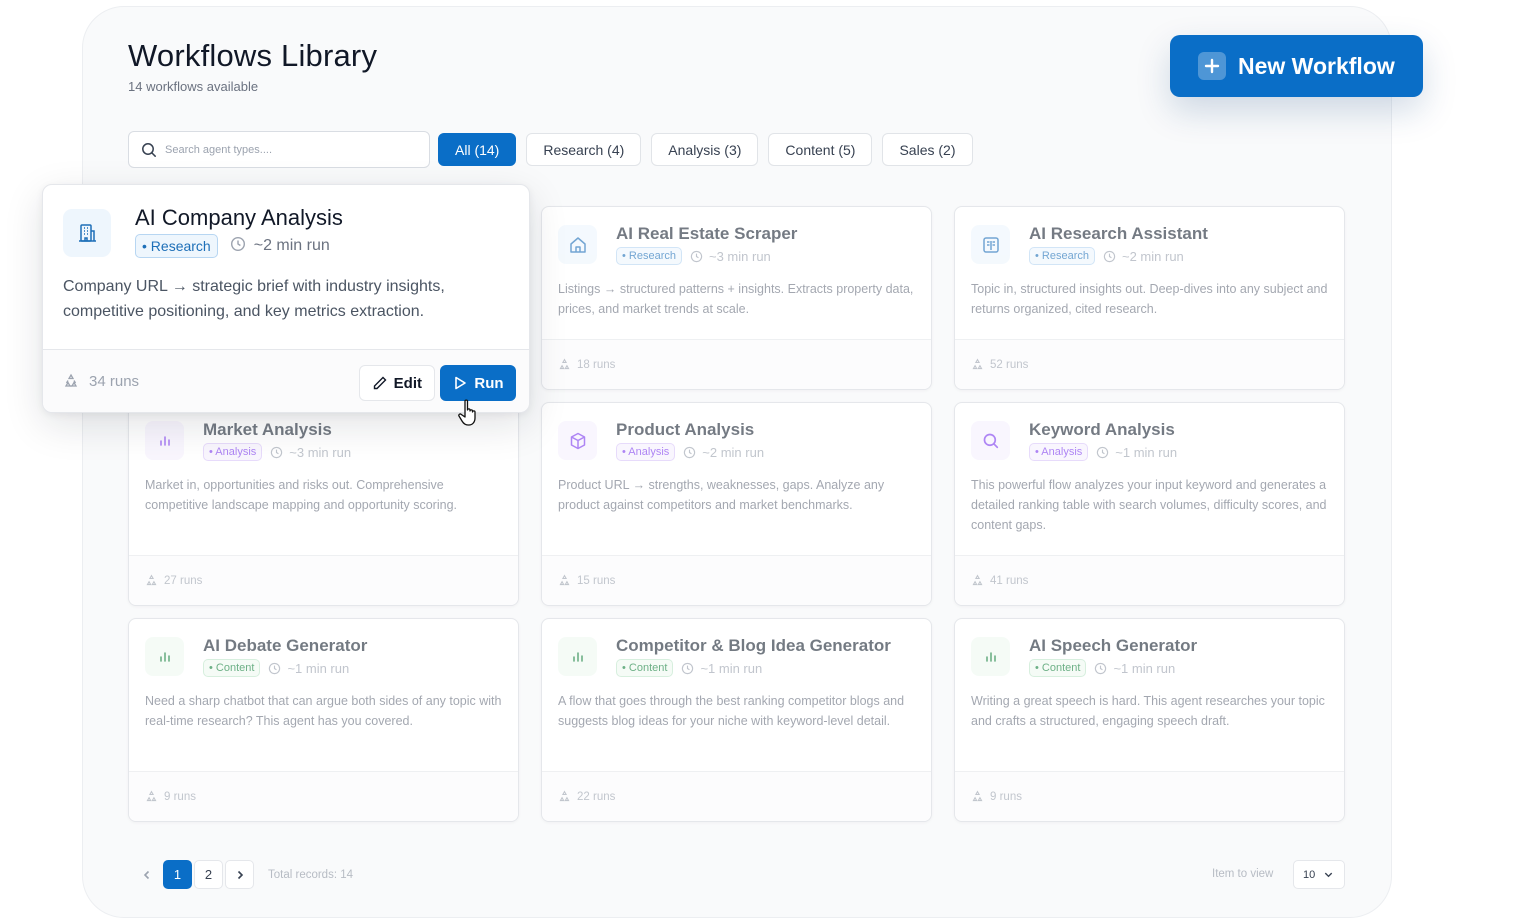  I want to click on workflow-name: Market Analysis, so click(267, 429).